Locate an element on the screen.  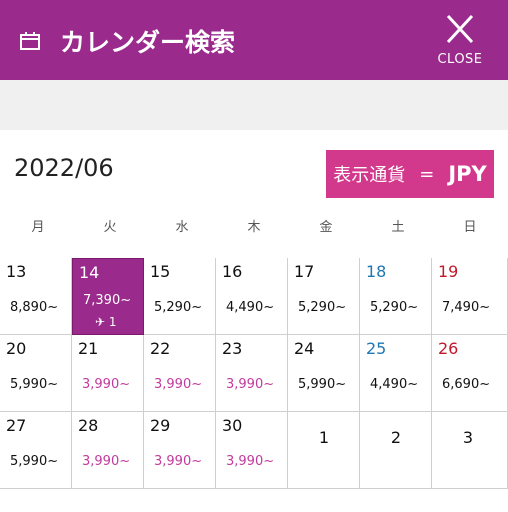
day-cell-next-month: 3 is located at coordinates (470, 450).